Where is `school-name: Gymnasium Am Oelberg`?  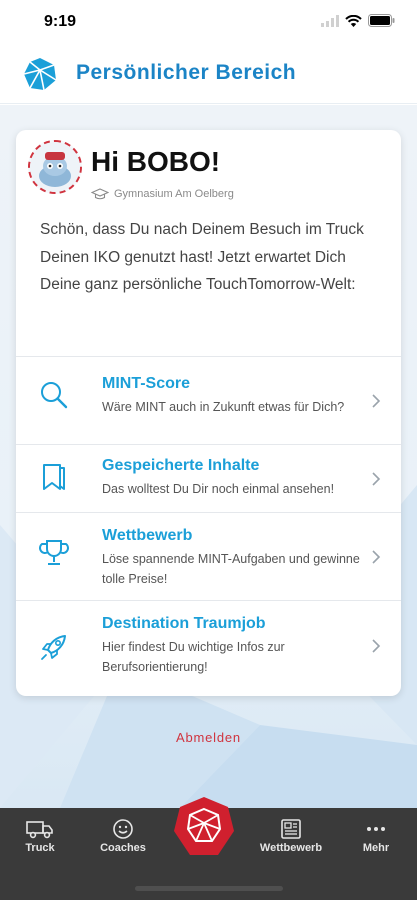 school-name: Gymnasium Am Oelberg is located at coordinates (174, 194).